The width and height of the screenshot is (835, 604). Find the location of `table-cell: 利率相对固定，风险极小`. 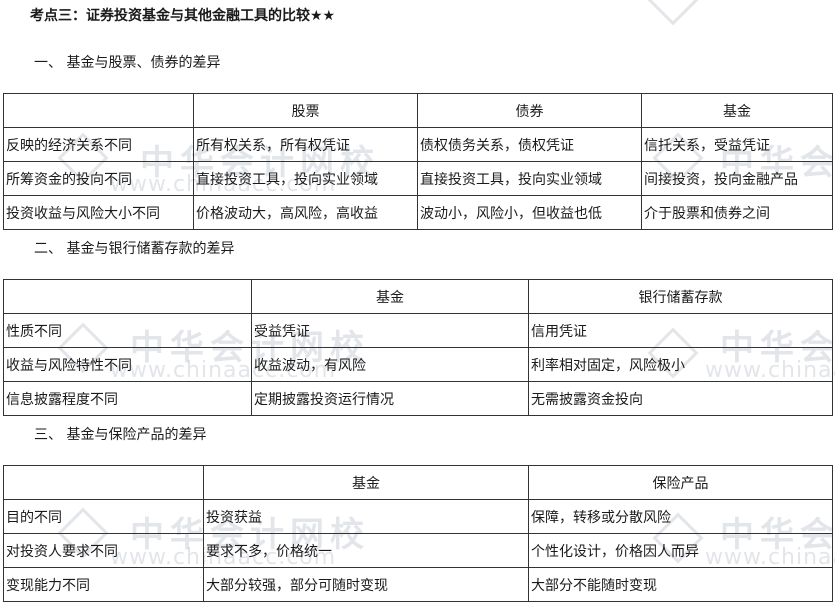

table-cell: 利率相对固定，风险极小 is located at coordinates (680, 364).